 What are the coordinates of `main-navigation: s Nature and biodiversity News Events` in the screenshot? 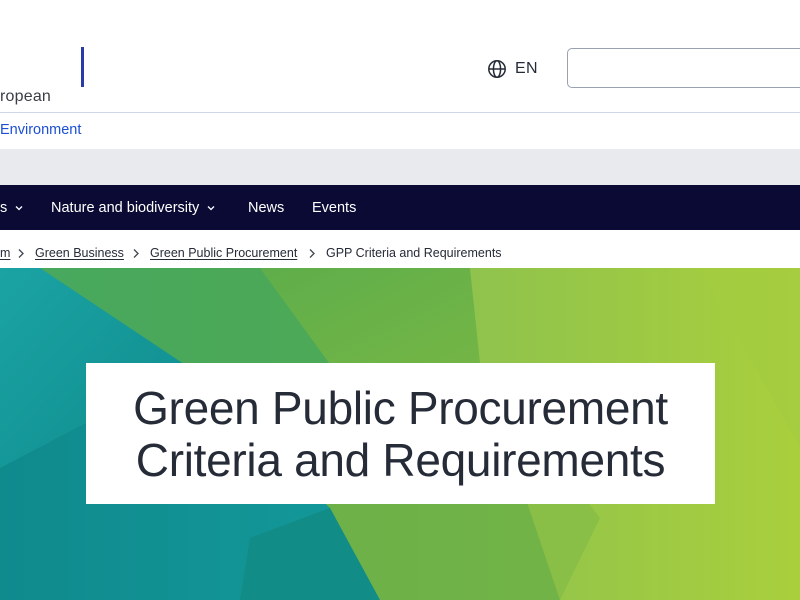 It's located at (400, 207).